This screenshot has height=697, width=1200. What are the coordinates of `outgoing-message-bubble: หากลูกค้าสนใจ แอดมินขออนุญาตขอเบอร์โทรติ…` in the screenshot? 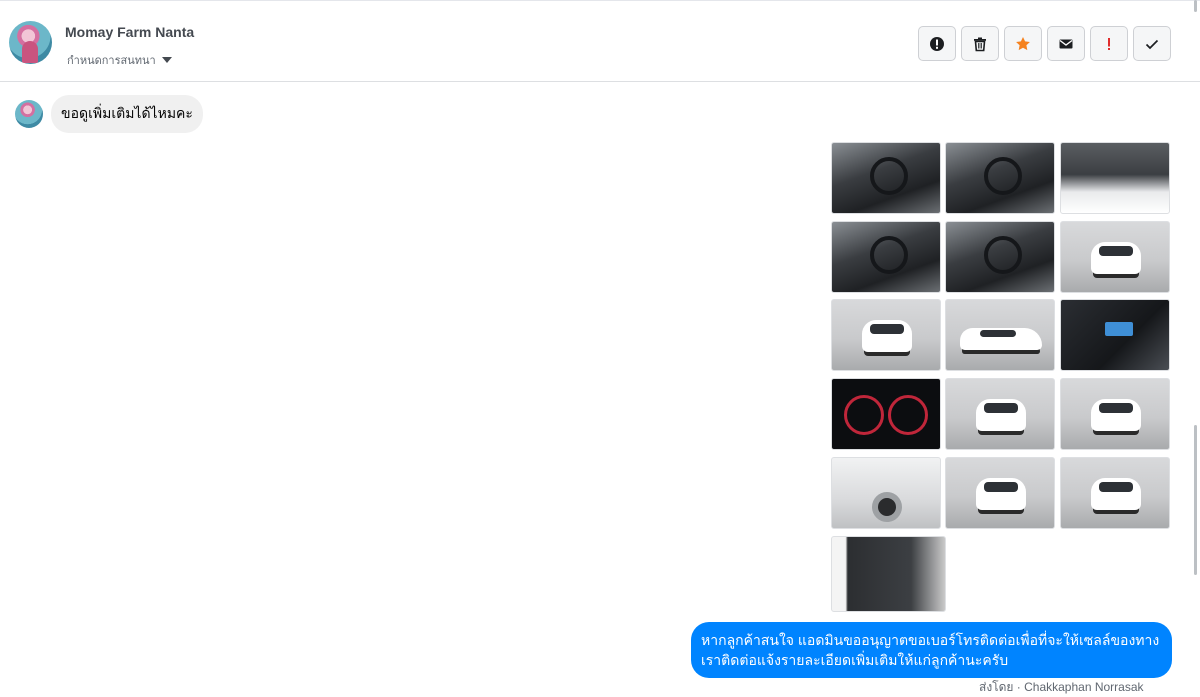 It's located at (931, 650).